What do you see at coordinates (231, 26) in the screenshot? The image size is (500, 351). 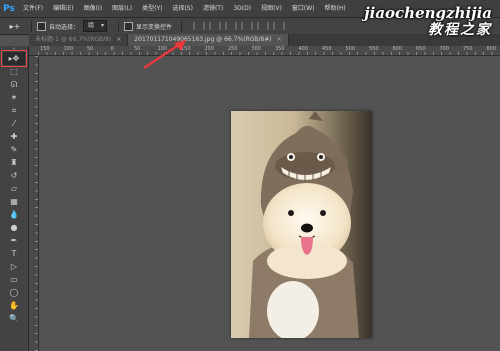 I see `align-bottom-icon` at bounding box center [231, 26].